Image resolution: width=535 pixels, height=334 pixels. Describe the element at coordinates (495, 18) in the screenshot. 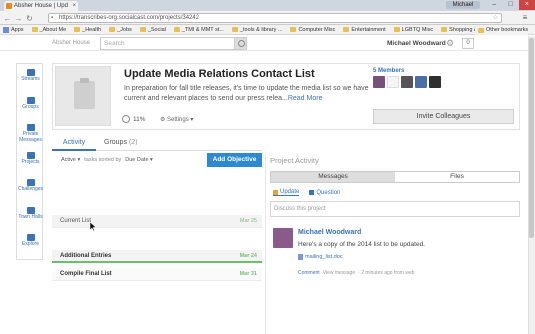

I see `bookmark-star-icon: ☆` at that location.